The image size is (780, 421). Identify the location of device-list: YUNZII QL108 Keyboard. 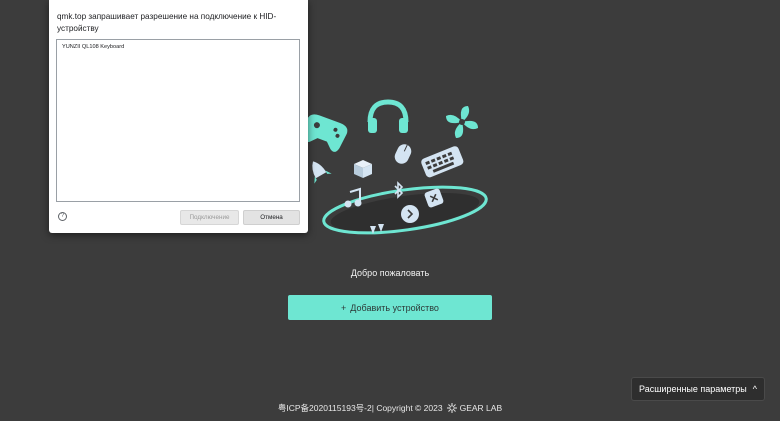
(178, 120).